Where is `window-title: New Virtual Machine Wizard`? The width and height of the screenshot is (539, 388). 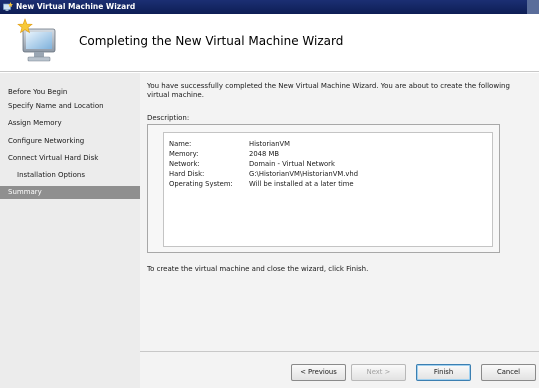
window-title: New Virtual Machine Wizard is located at coordinates (76, 6).